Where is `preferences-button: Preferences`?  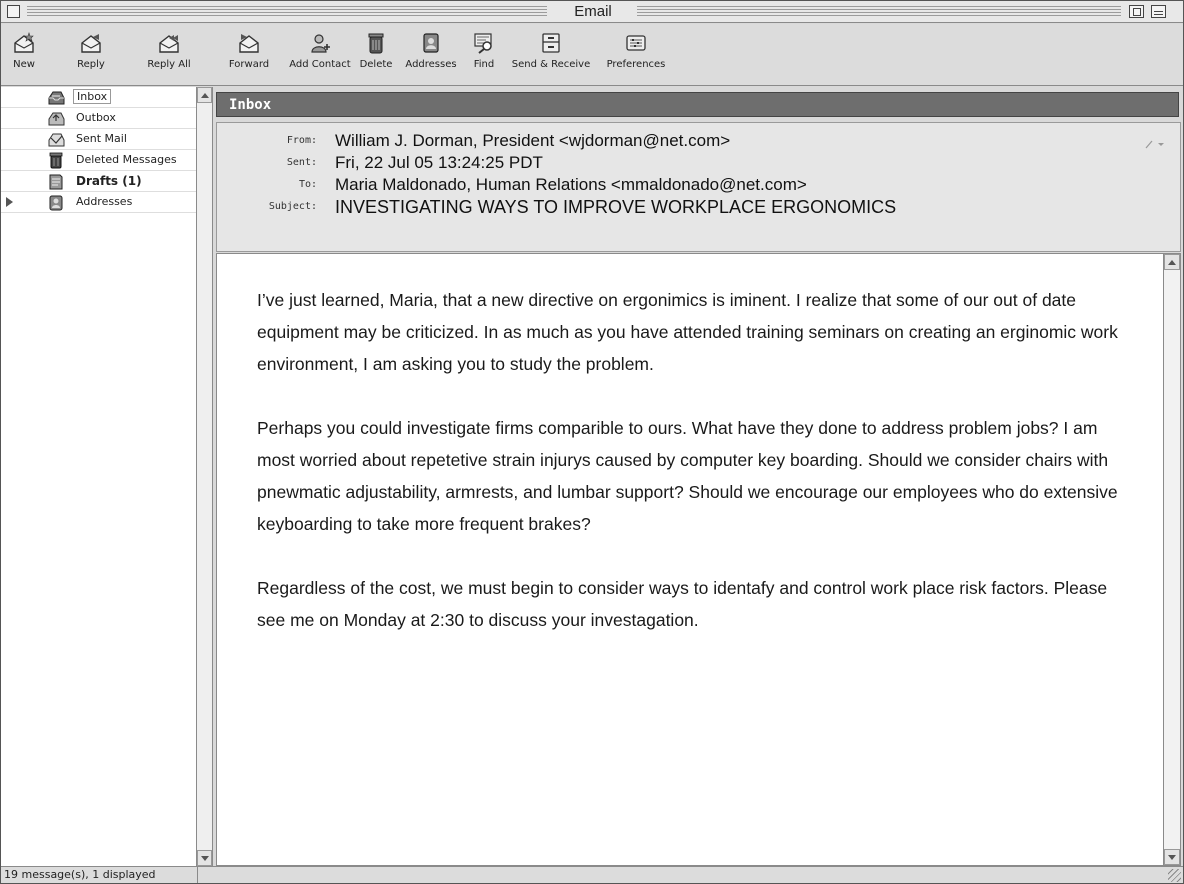 preferences-button: Preferences is located at coordinates (636, 54).